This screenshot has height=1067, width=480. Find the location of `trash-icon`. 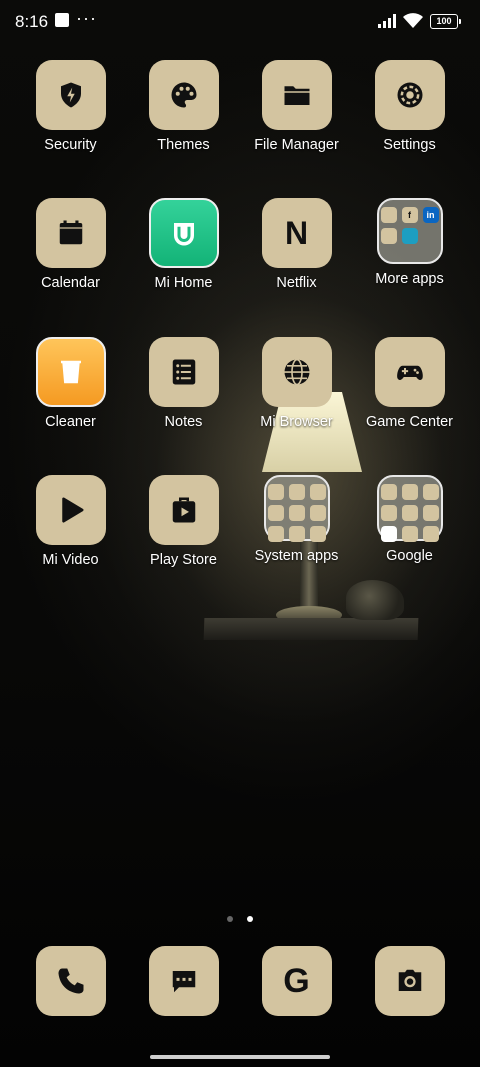

trash-icon is located at coordinates (70, 372).